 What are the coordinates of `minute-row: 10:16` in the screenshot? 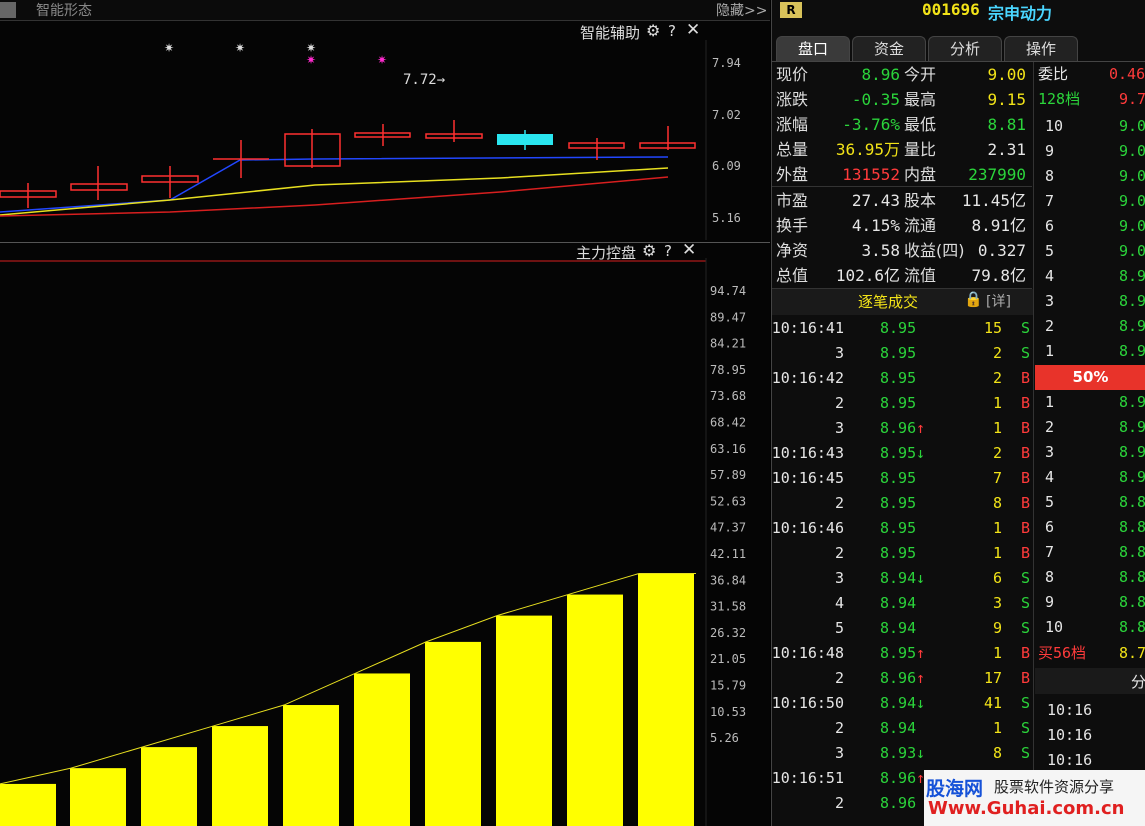 It's located at (1090, 710).